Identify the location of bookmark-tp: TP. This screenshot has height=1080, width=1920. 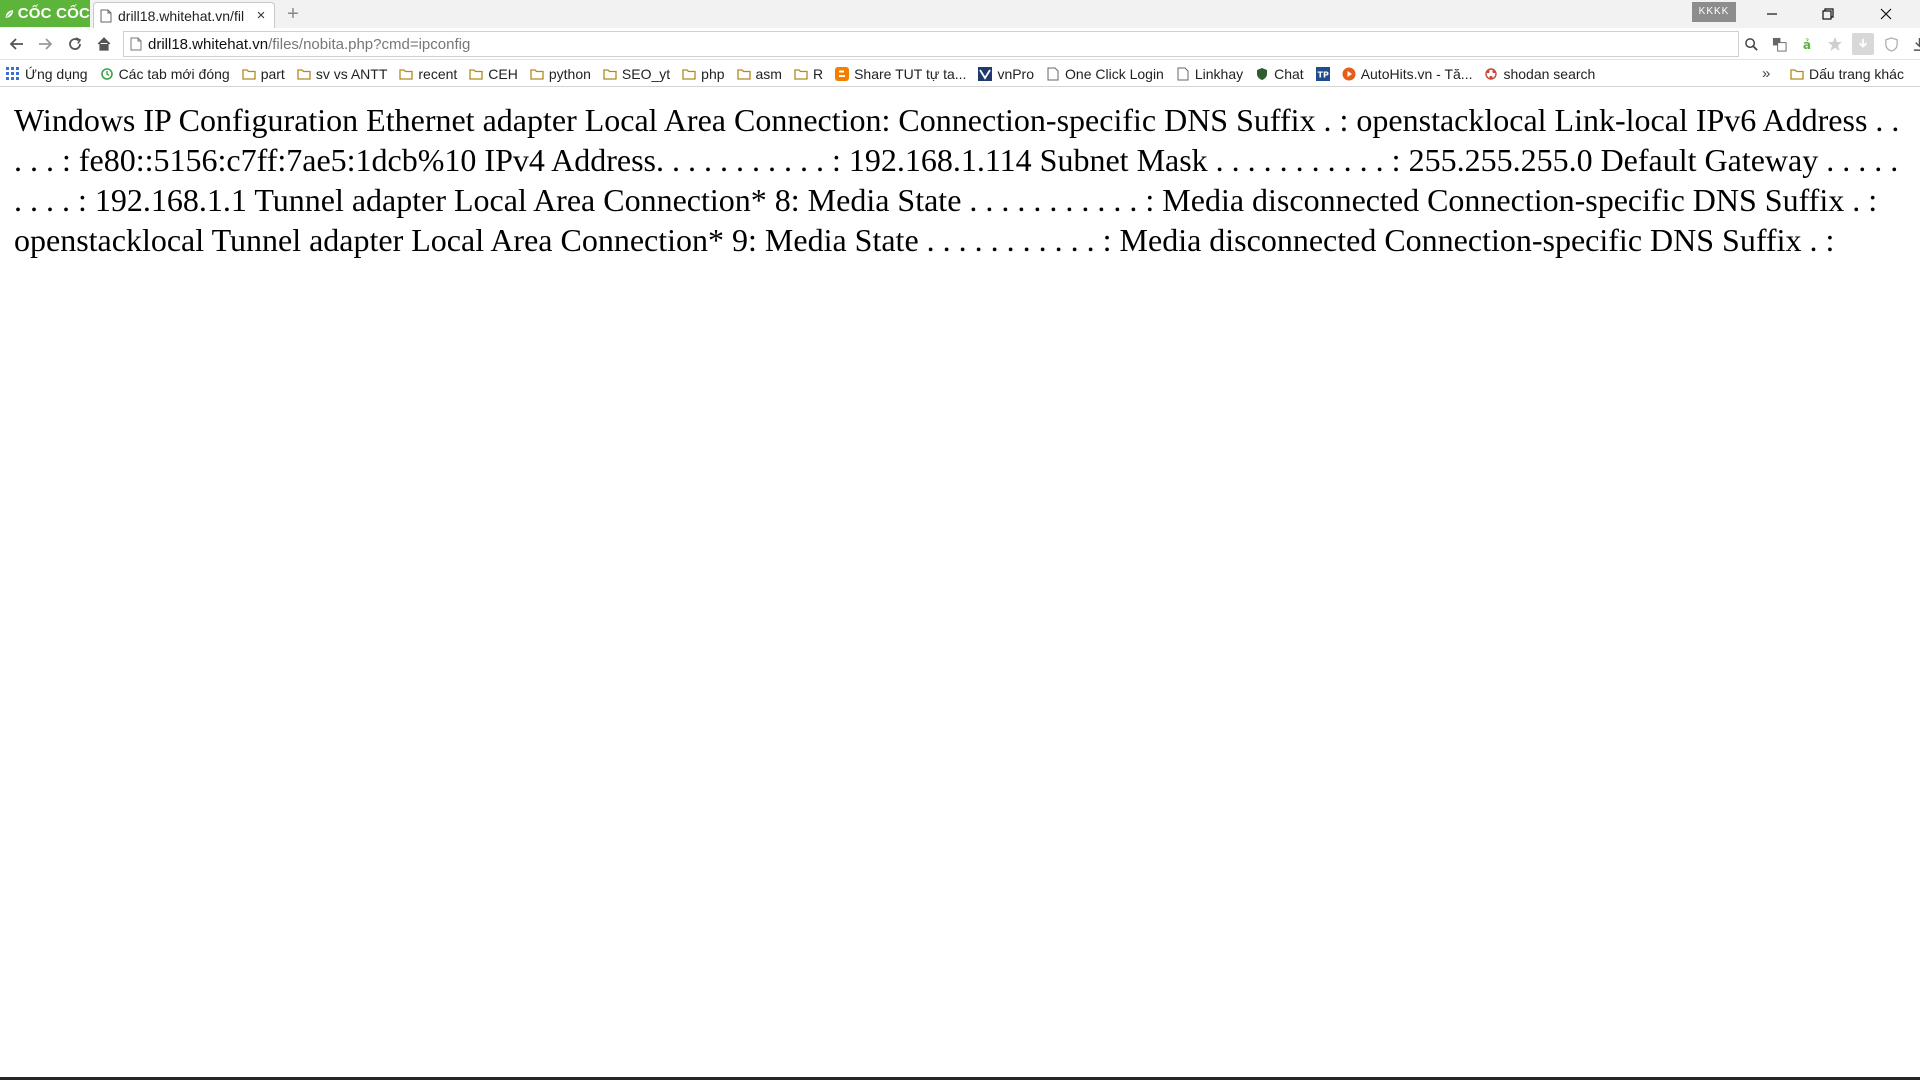
(1322, 73).